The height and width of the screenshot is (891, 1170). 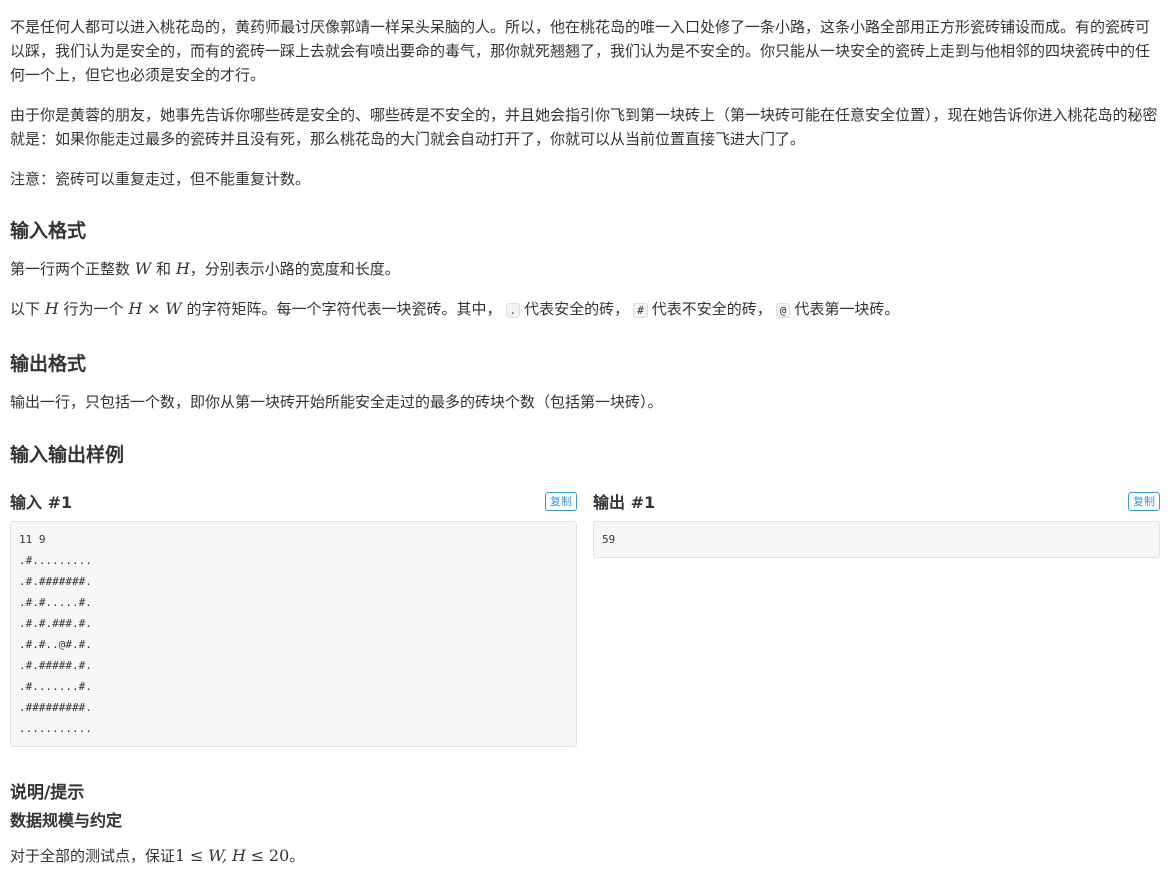 What do you see at coordinates (66, 820) in the screenshot?
I see `data-scale-heading: 数据规模与约定` at bounding box center [66, 820].